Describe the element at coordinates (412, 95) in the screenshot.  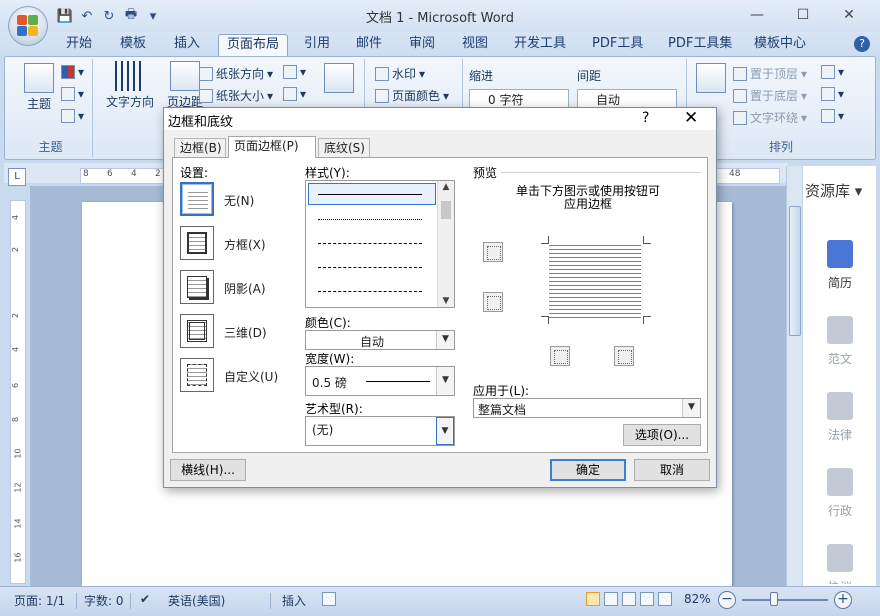
I see `page-color-button: 页面颜色 ▾` at that location.